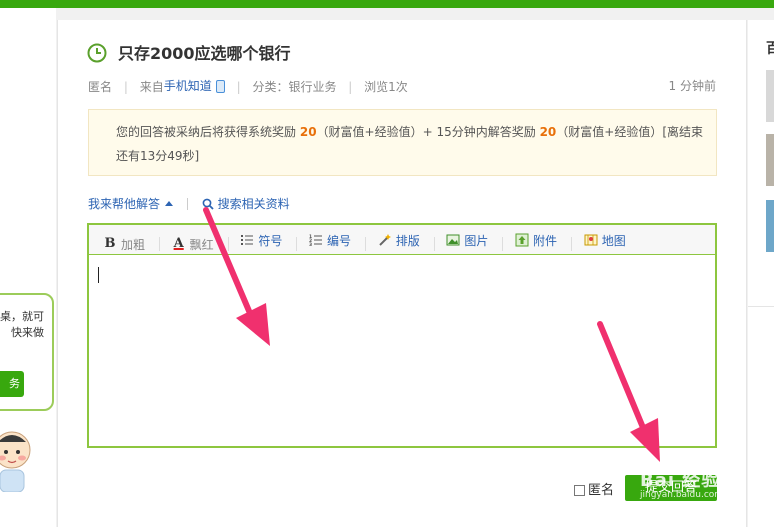 The height and width of the screenshot is (527, 774). I want to click on bullet-label: 符号, so click(270, 240).